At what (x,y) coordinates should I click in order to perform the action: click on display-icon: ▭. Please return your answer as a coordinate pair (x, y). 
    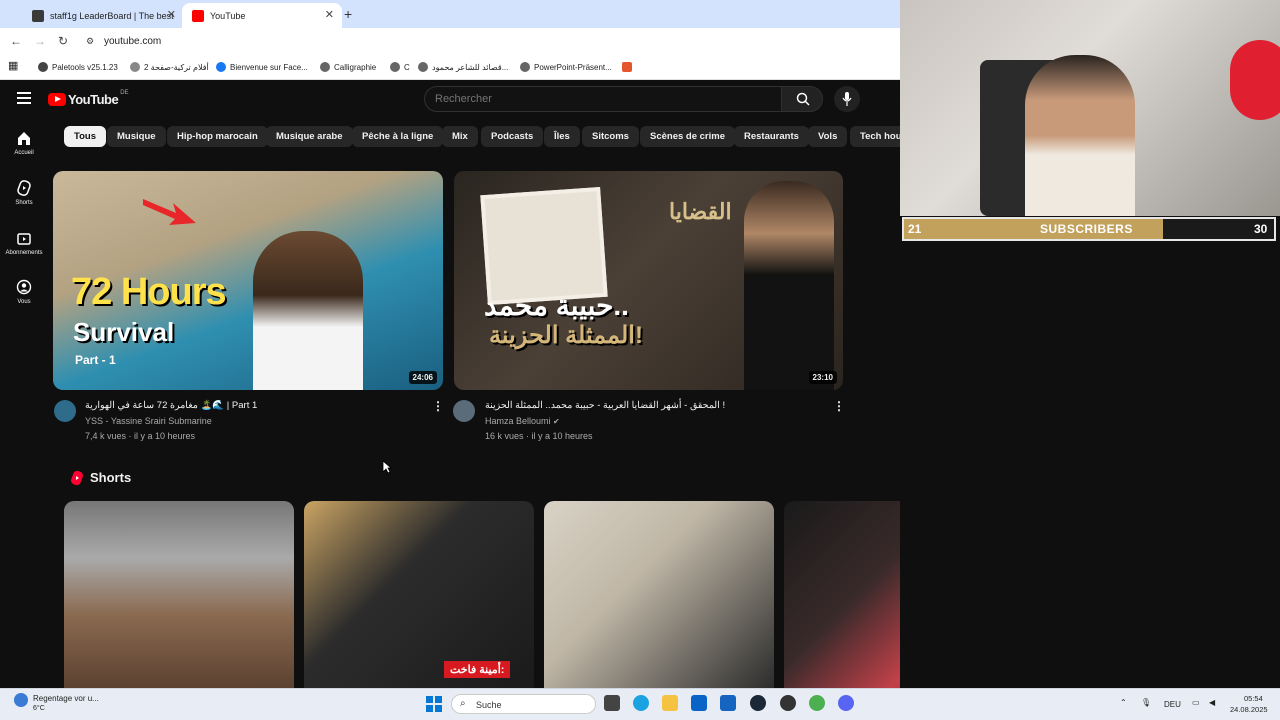
    Looking at the image, I should click on (1196, 702).